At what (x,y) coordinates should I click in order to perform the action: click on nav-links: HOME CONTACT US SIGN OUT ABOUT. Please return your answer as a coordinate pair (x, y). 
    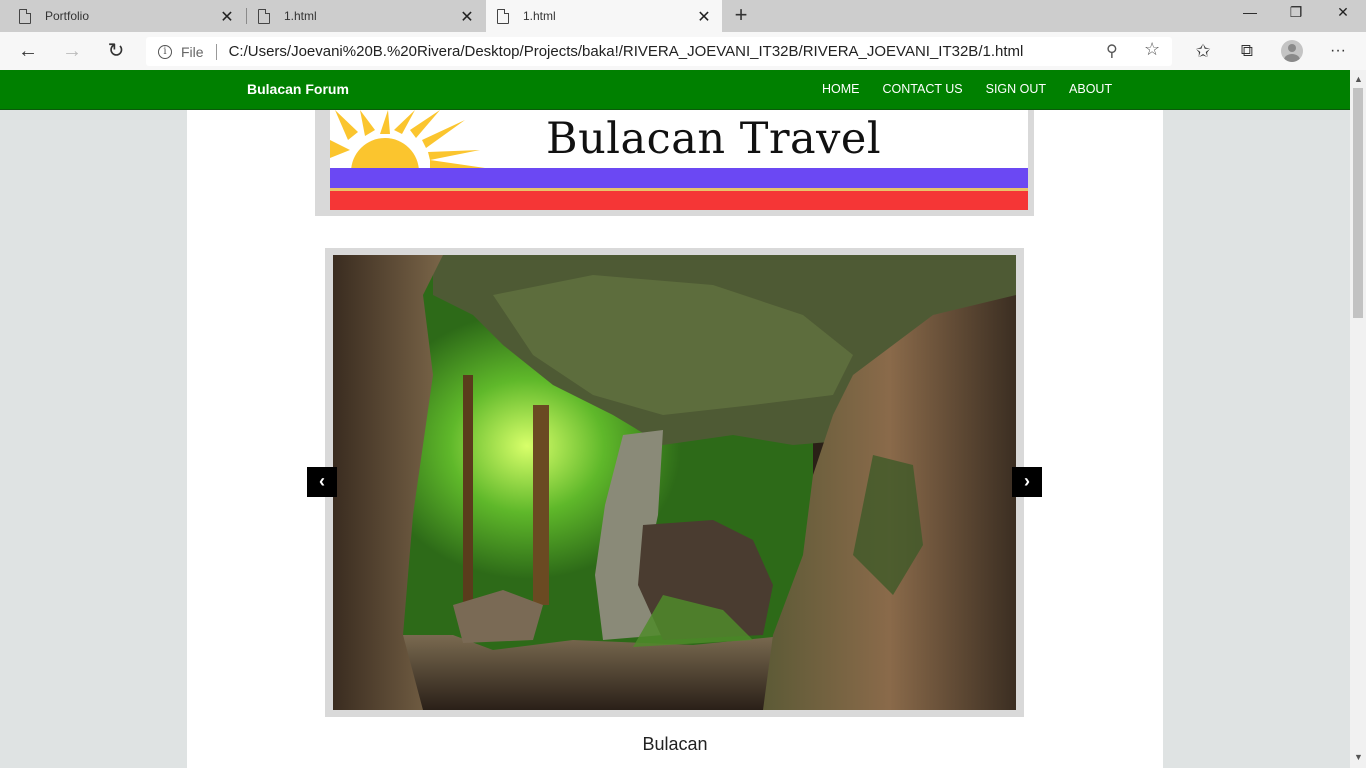
    Looking at the image, I should click on (978, 89).